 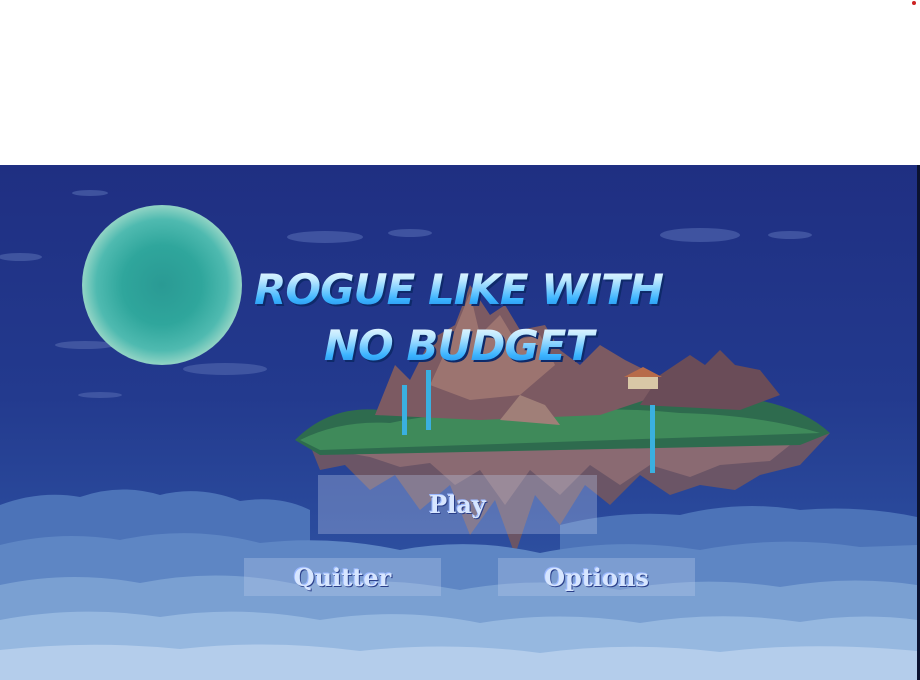 I want to click on status-indicator-dot, so click(x=914, y=3).